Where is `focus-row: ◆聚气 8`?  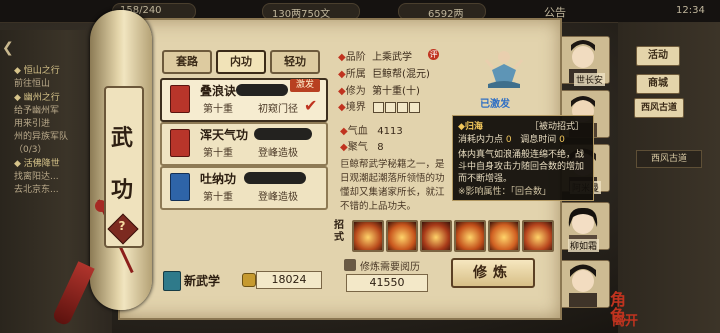
focus-row: ◆聚气 8 is located at coordinates (362, 147).